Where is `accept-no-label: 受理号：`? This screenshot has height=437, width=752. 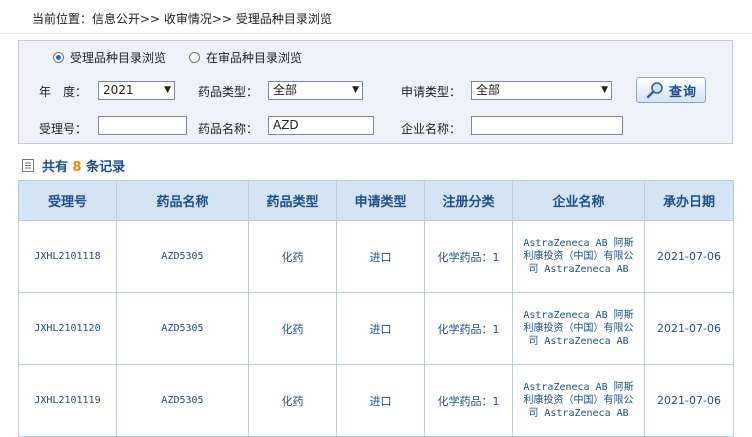
accept-no-label: 受理号： is located at coordinates (63, 129).